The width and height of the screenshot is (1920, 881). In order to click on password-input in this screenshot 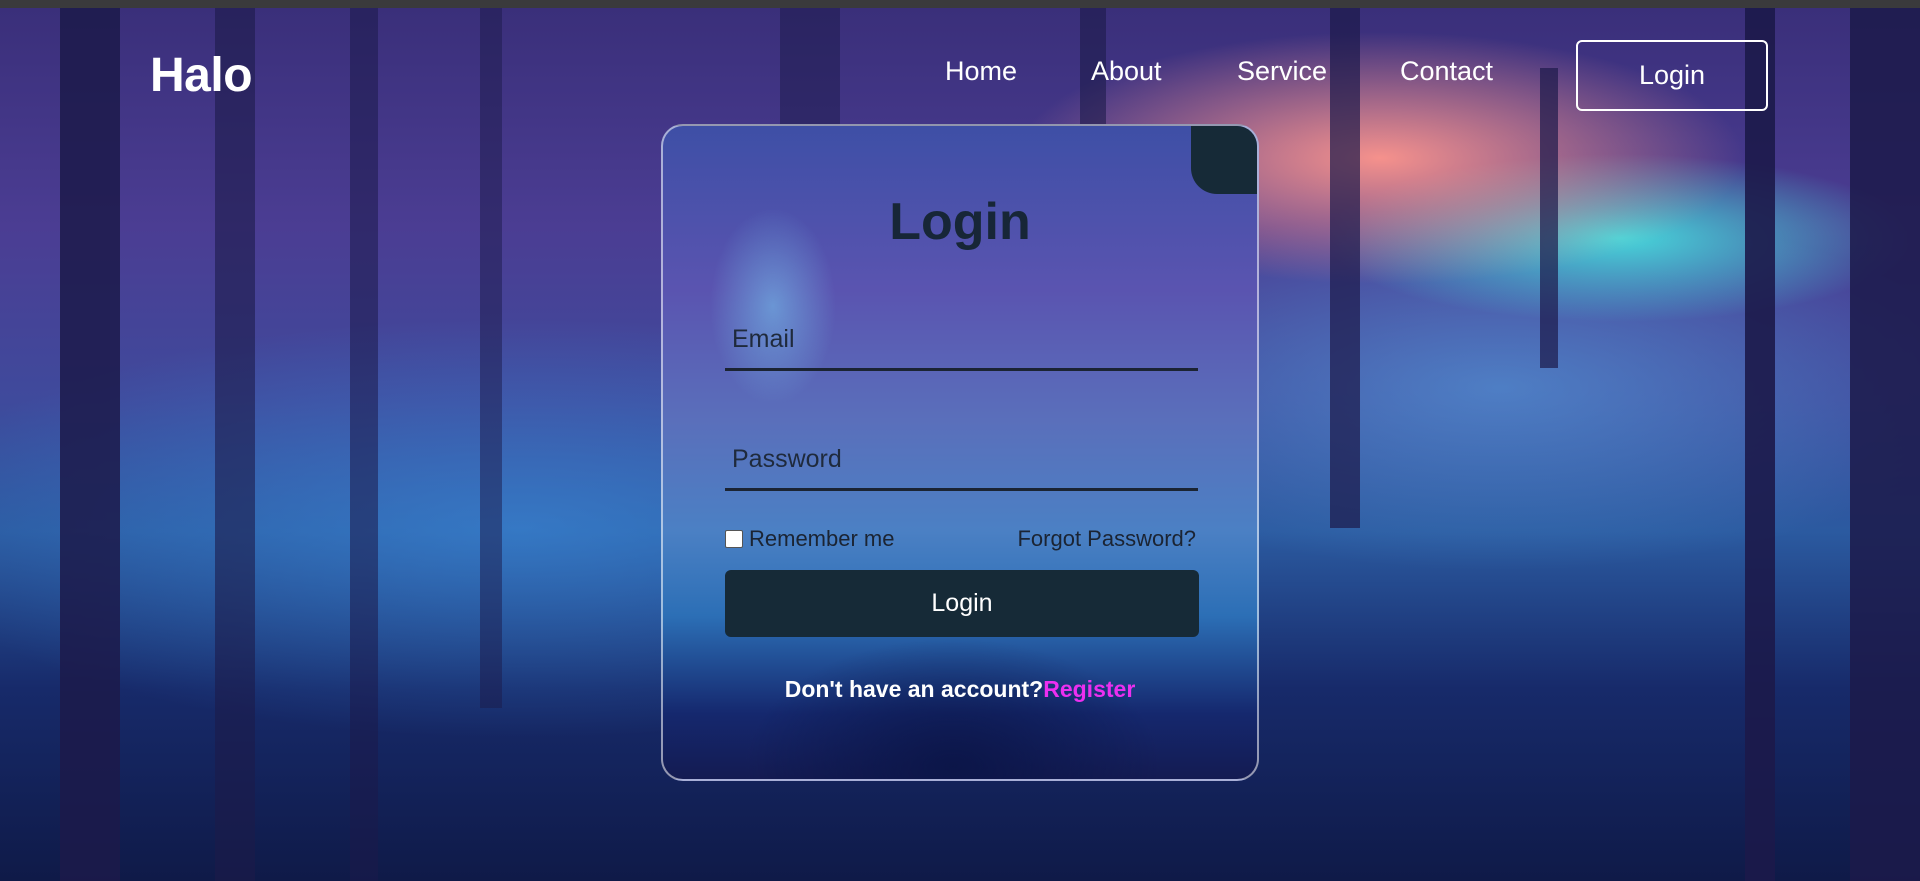, I will do `click(961, 459)`.